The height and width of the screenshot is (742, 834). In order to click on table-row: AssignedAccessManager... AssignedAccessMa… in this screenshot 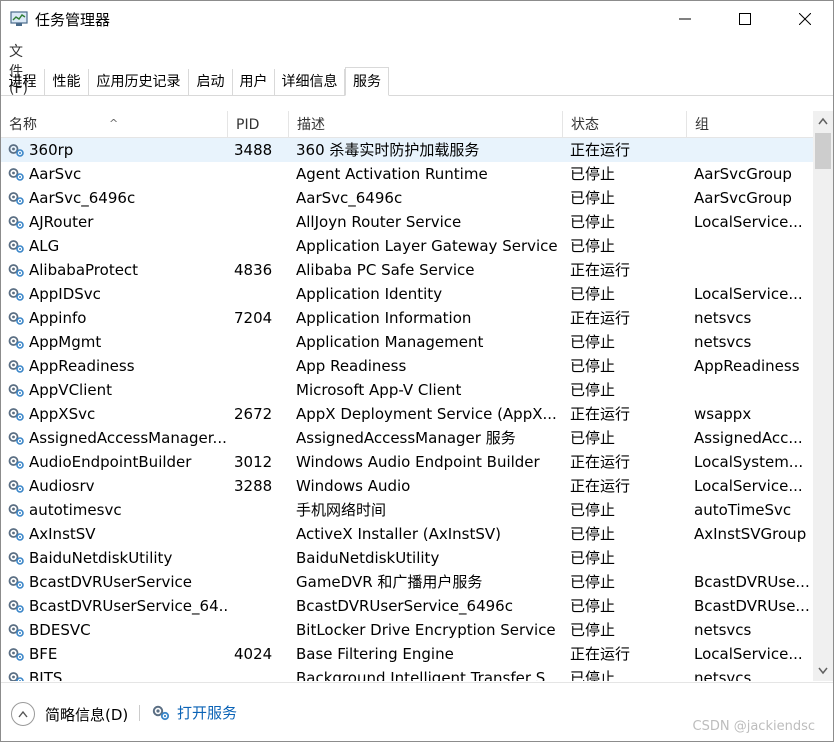, I will do `click(407, 438)`.